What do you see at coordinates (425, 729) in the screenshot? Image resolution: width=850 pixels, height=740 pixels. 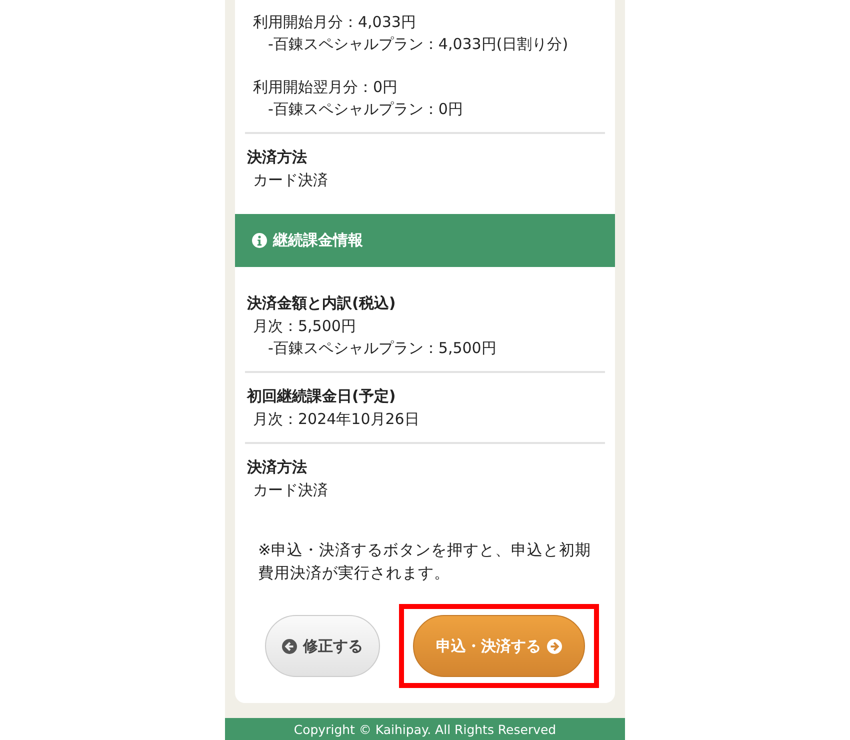 I see `copyright-text: Copyright © Kaihipay. All Rights Reserved` at bounding box center [425, 729].